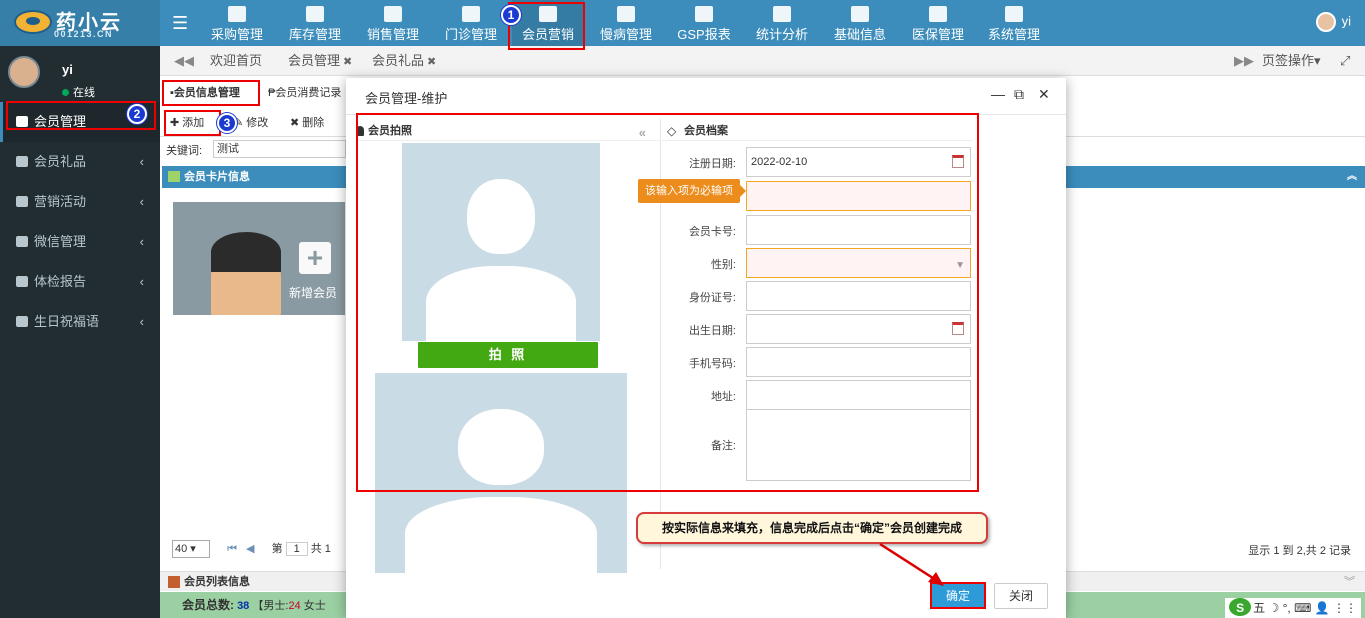  What do you see at coordinates (404, 61) in the screenshot?
I see `tab-member-gifts: 会员礼品 ✖` at bounding box center [404, 61].